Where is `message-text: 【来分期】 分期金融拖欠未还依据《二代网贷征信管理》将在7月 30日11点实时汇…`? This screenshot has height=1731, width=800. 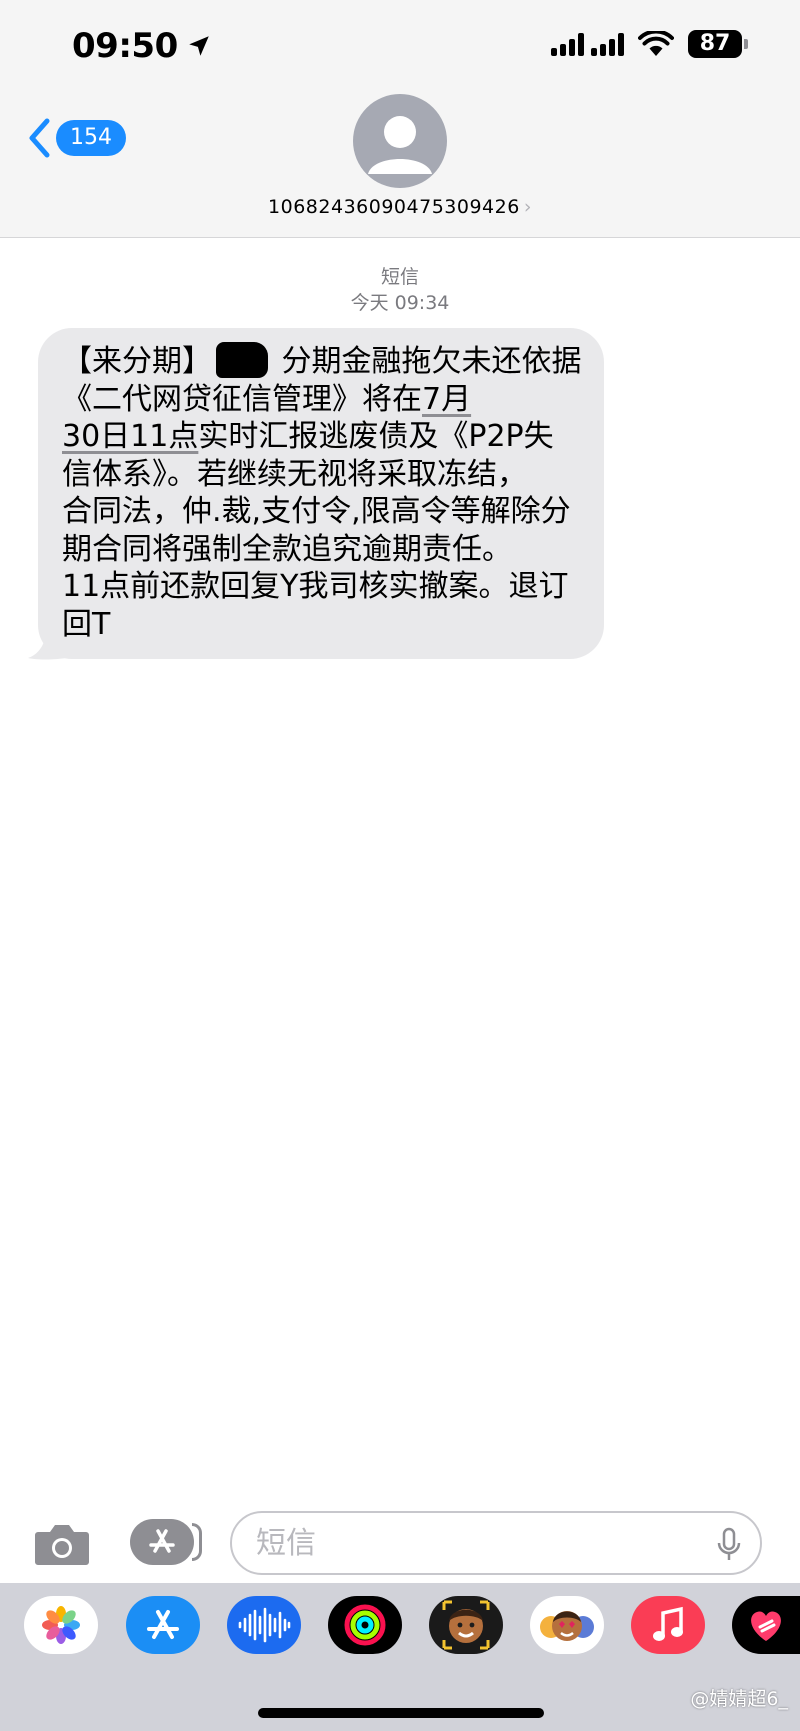
message-text: 【来分期】 分期金融拖欠未还依据《二代网贷征信管理》将在7月 30日11点实时汇… is located at coordinates (322, 492).